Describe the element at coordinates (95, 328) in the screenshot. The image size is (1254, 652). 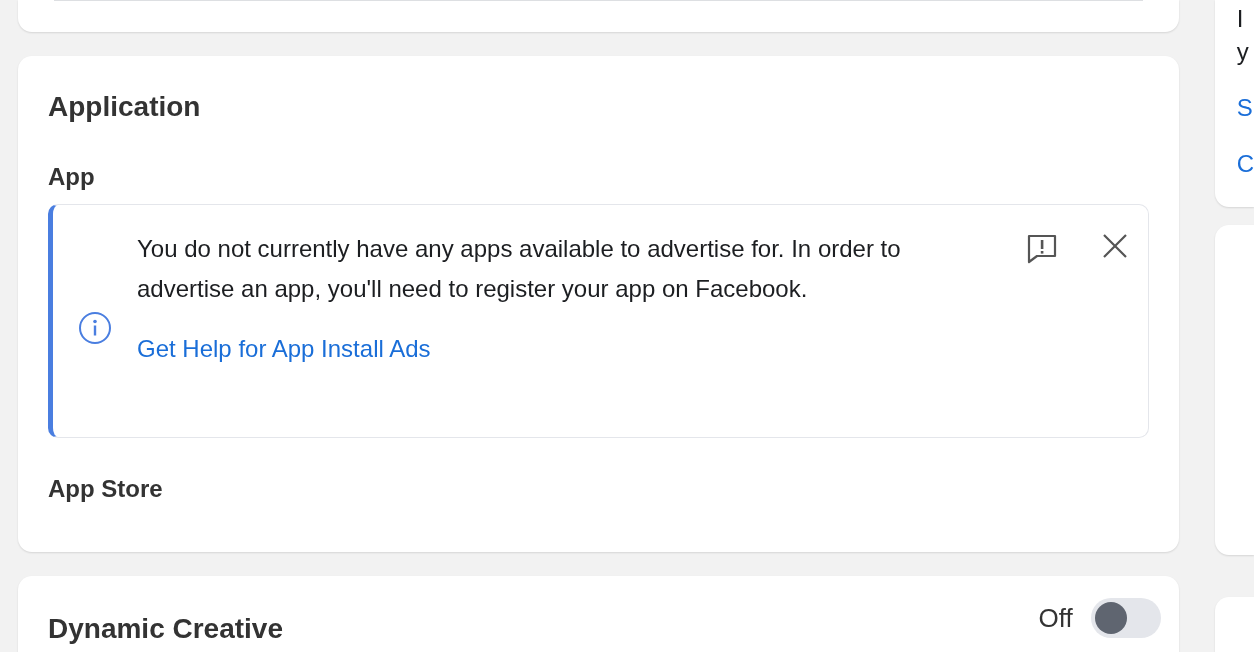
I see `info-icon` at that location.